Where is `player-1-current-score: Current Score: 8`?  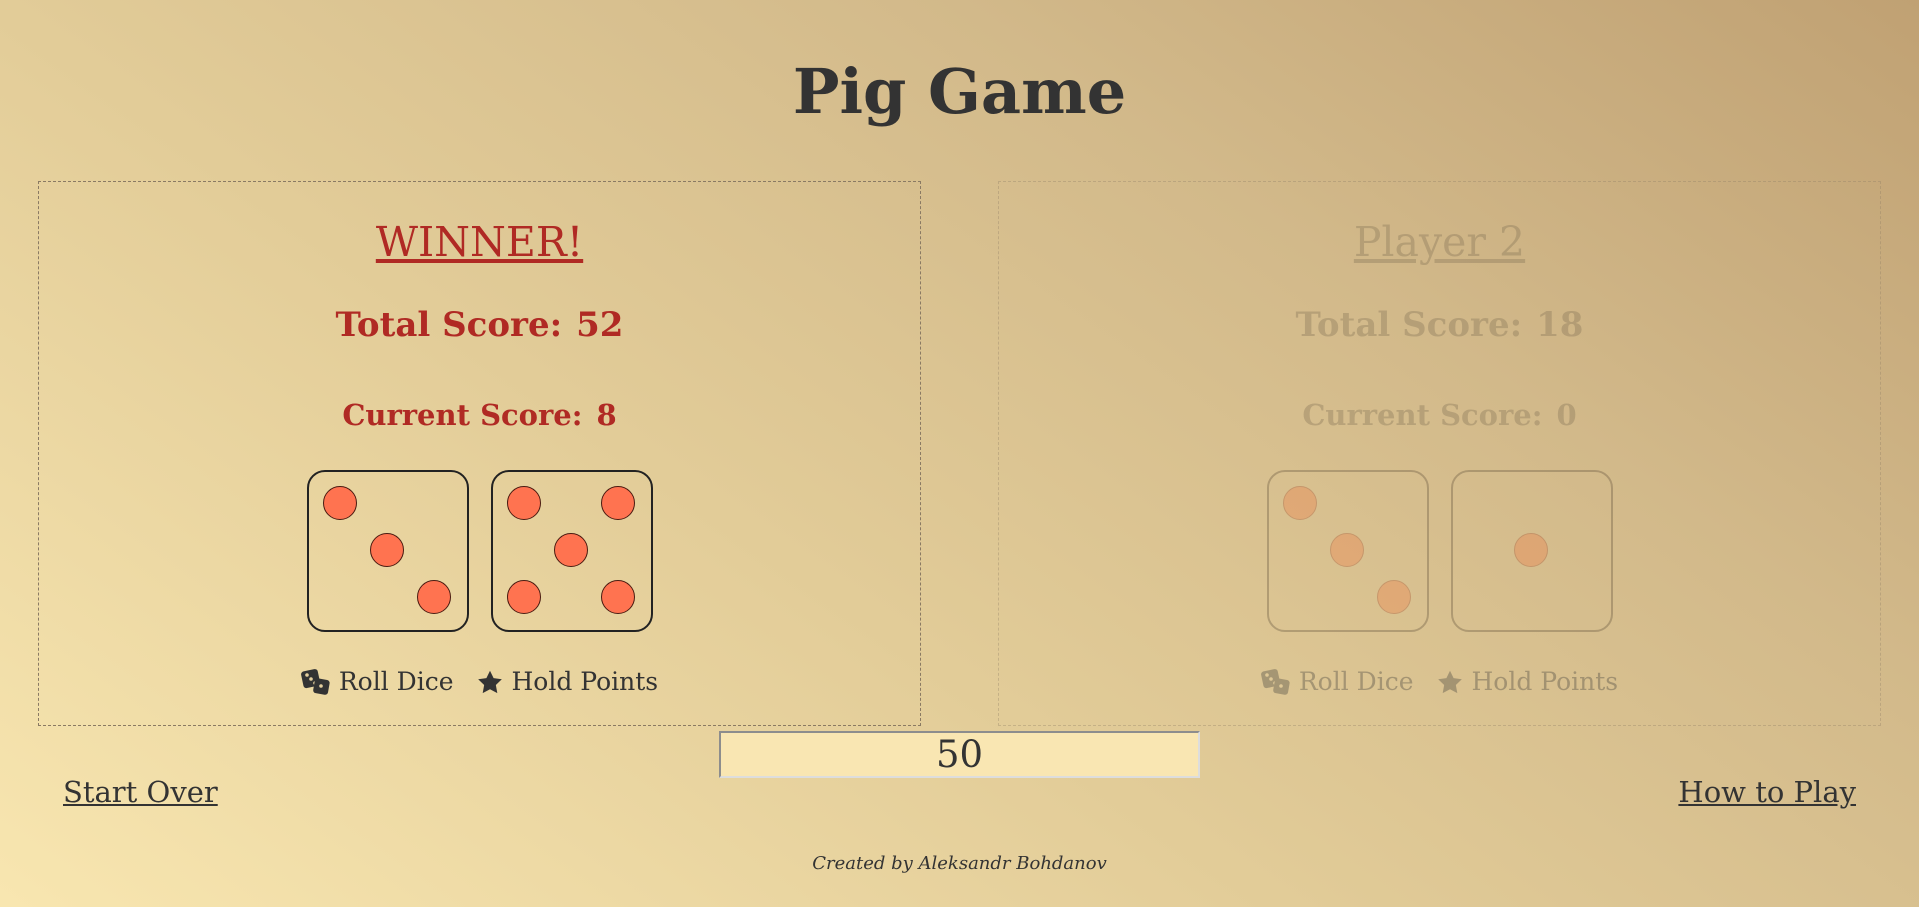 player-1-current-score: Current Score: 8 is located at coordinates (479, 415).